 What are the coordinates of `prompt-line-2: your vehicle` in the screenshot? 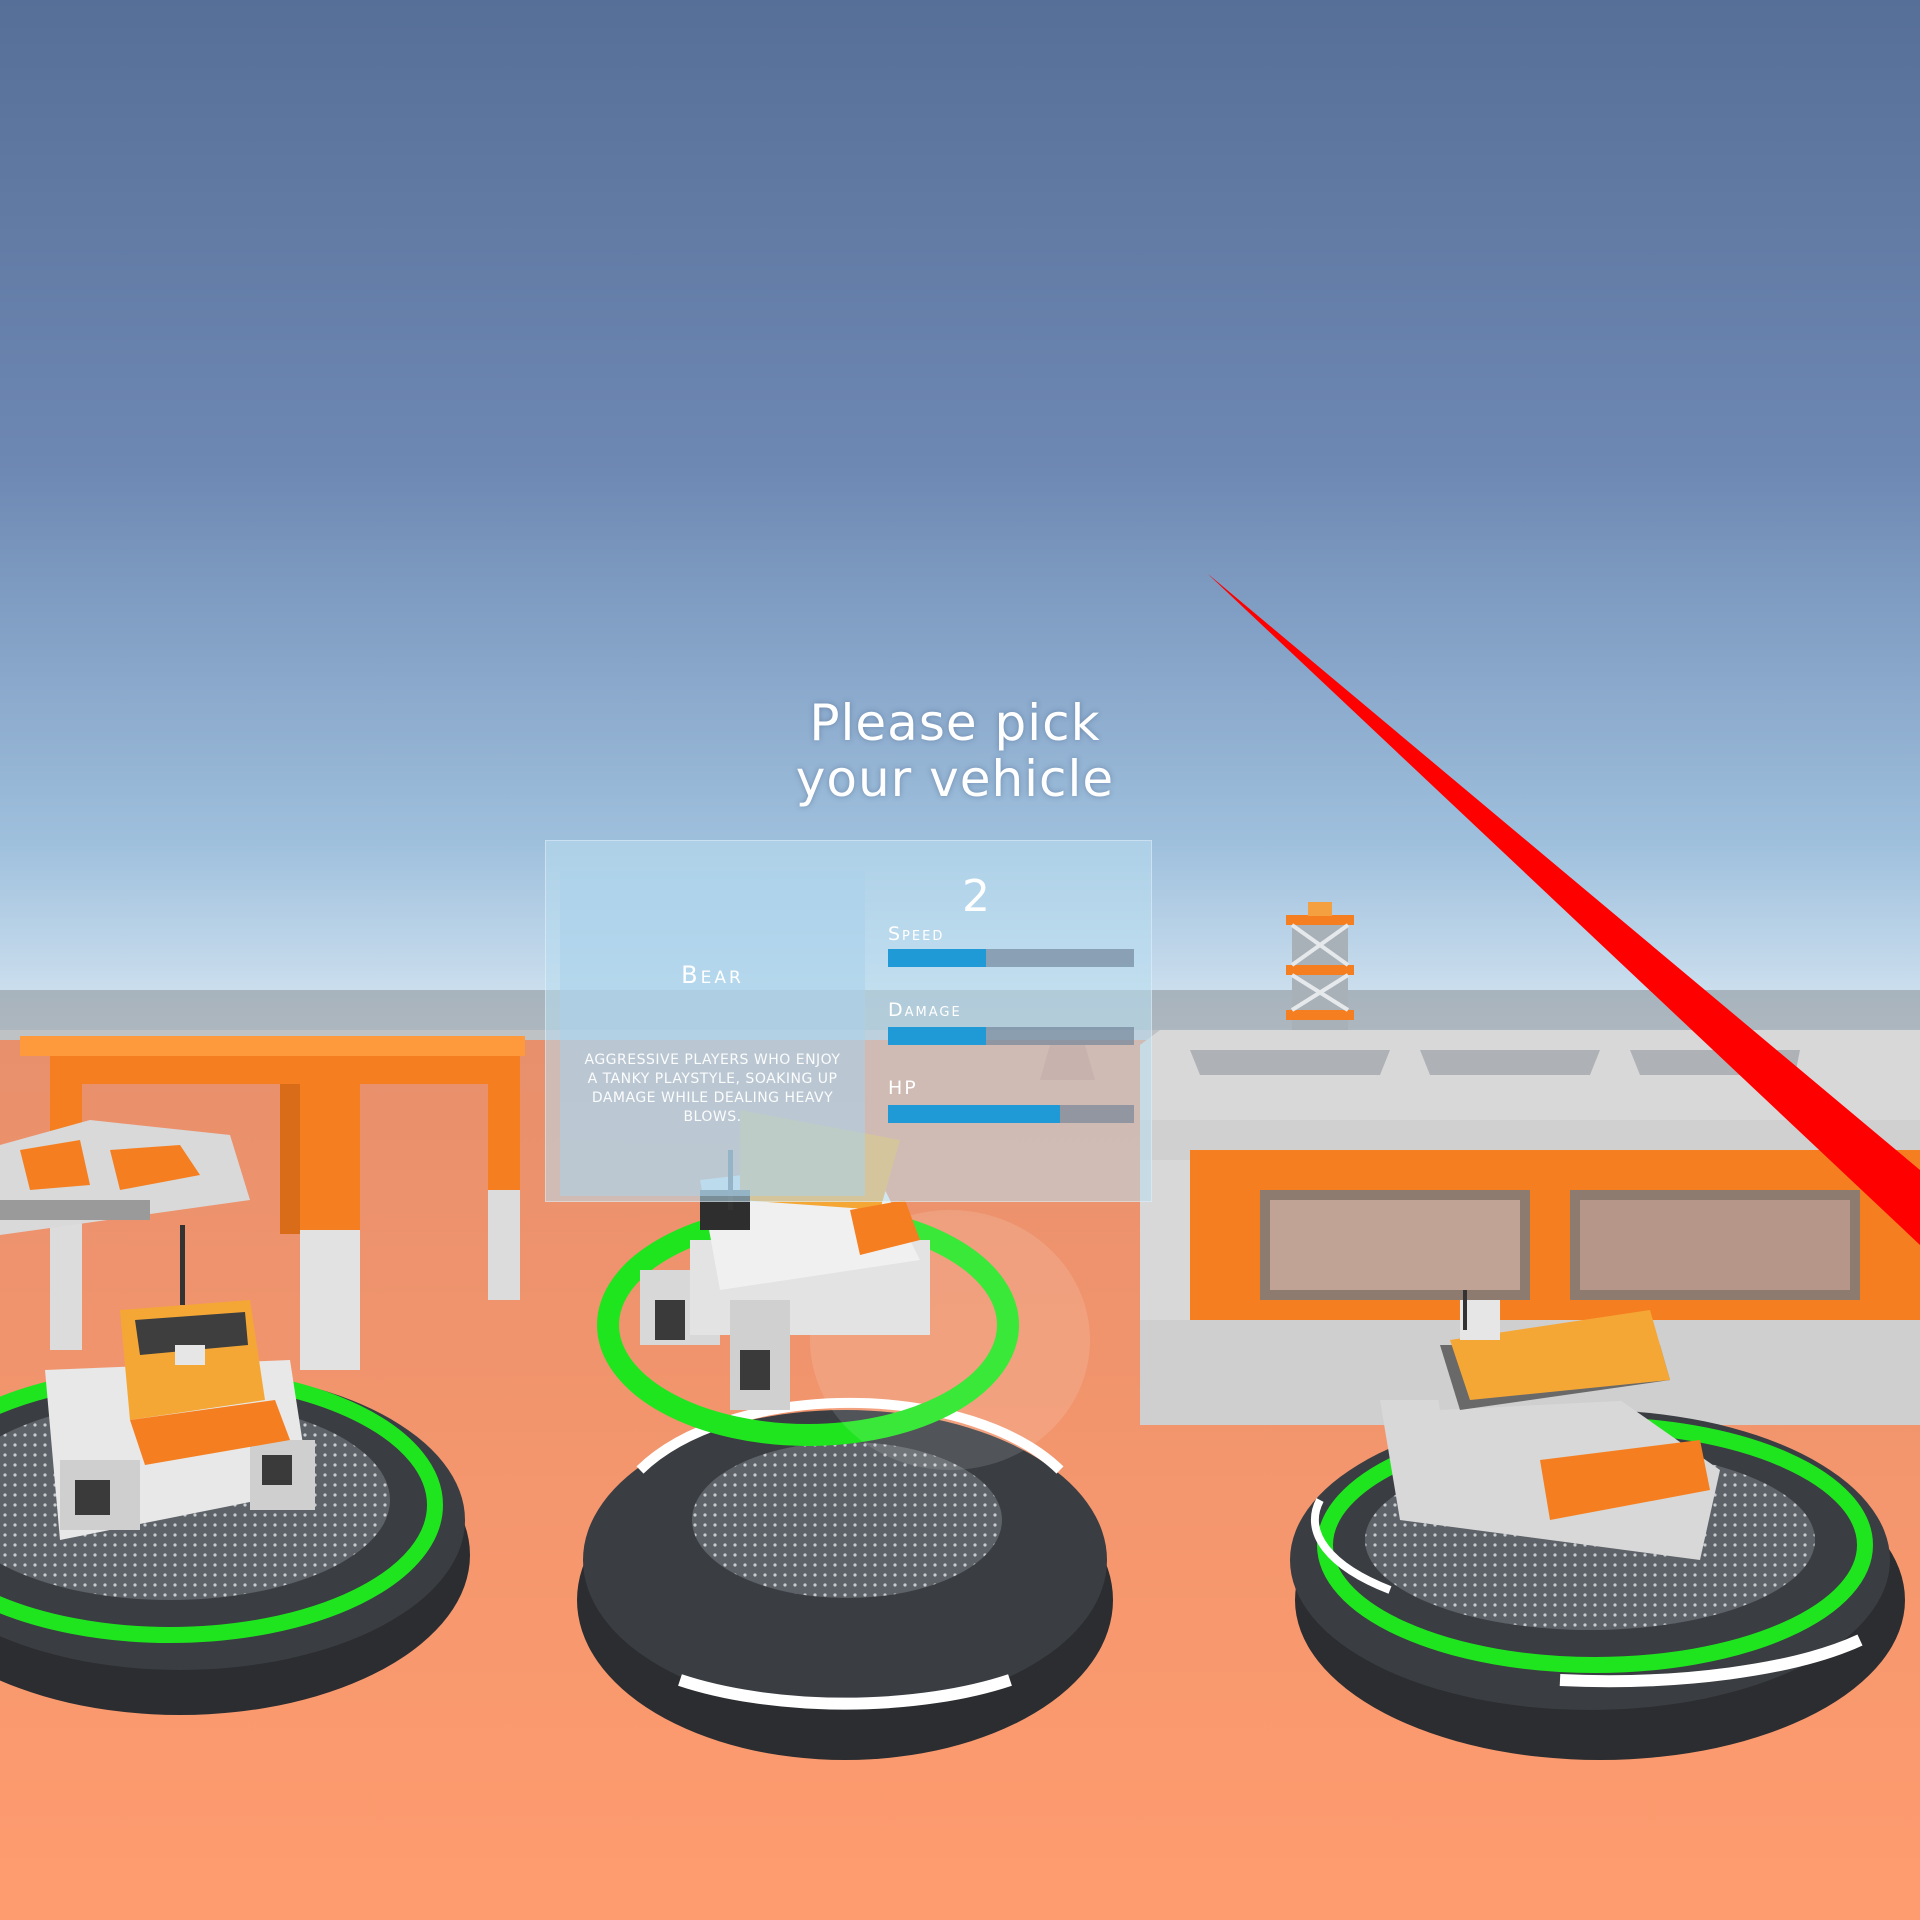 It's located at (955, 779).